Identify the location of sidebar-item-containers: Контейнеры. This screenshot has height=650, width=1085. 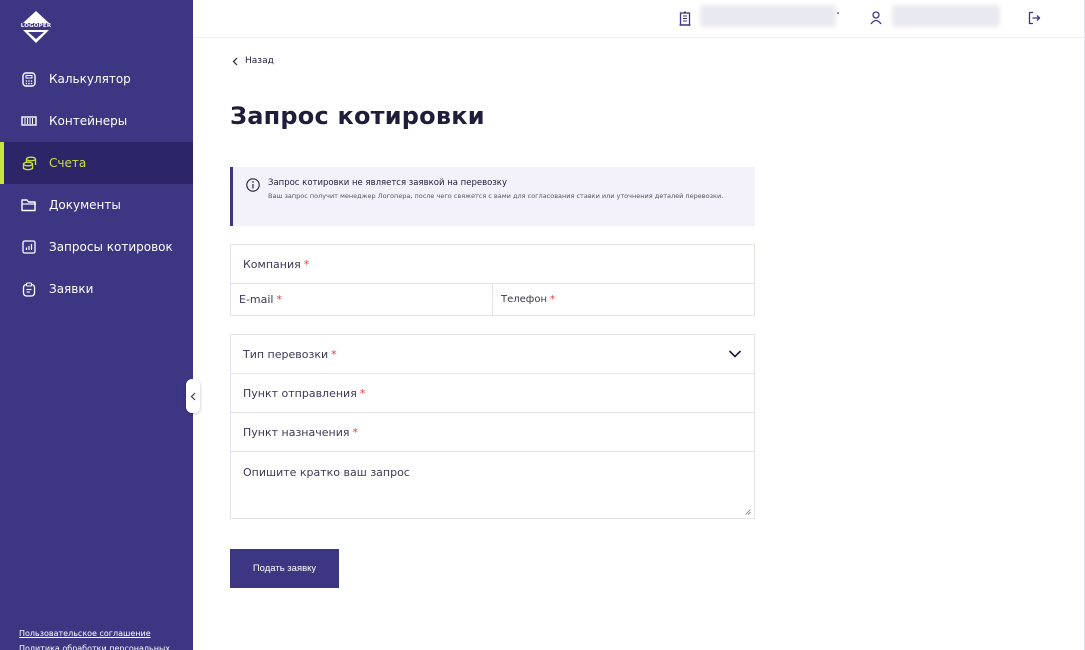
(96, 121).